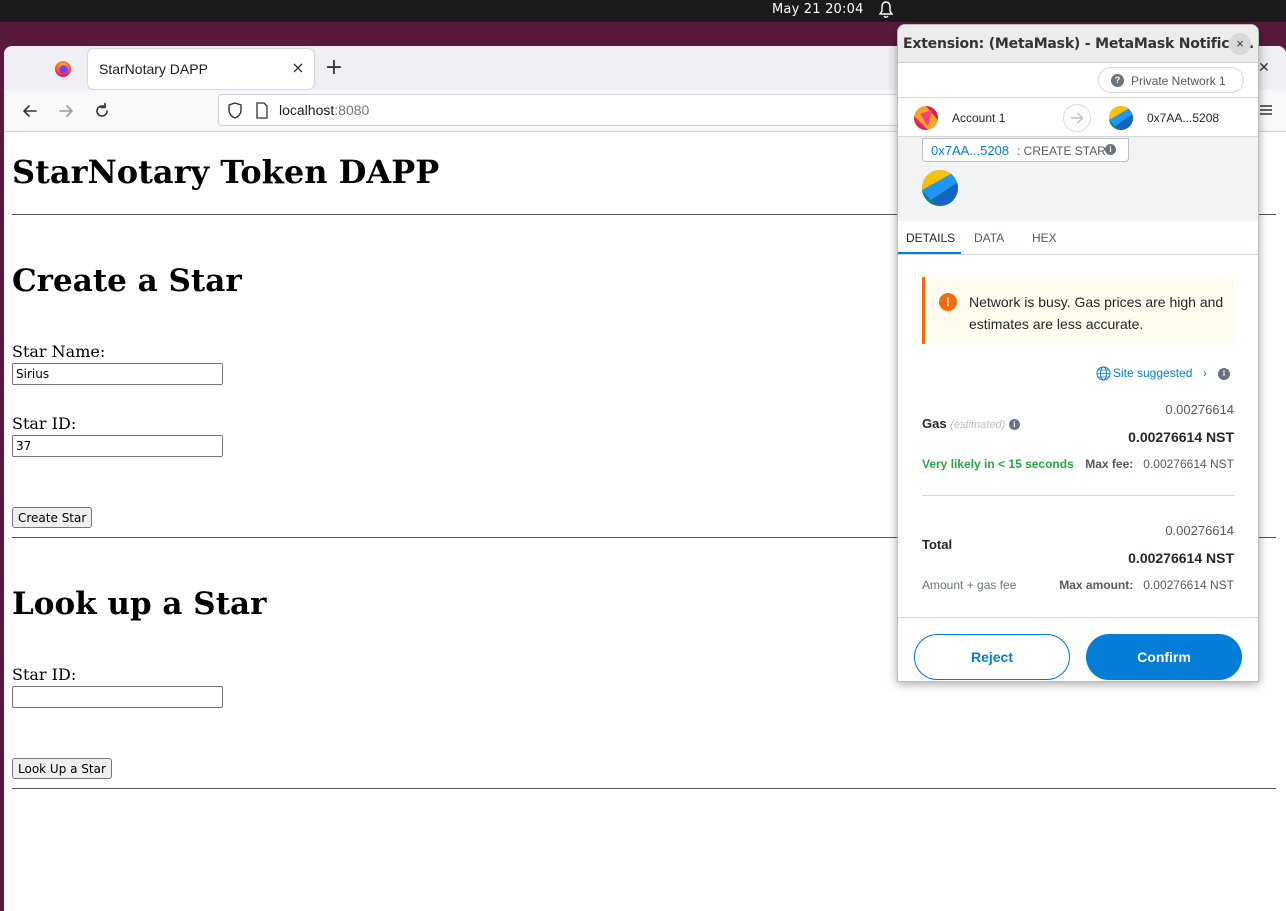 Image resolution: width=1286 pixels, height=911 pixels. I want to click on reject-button: Reject, so click(992, 657).